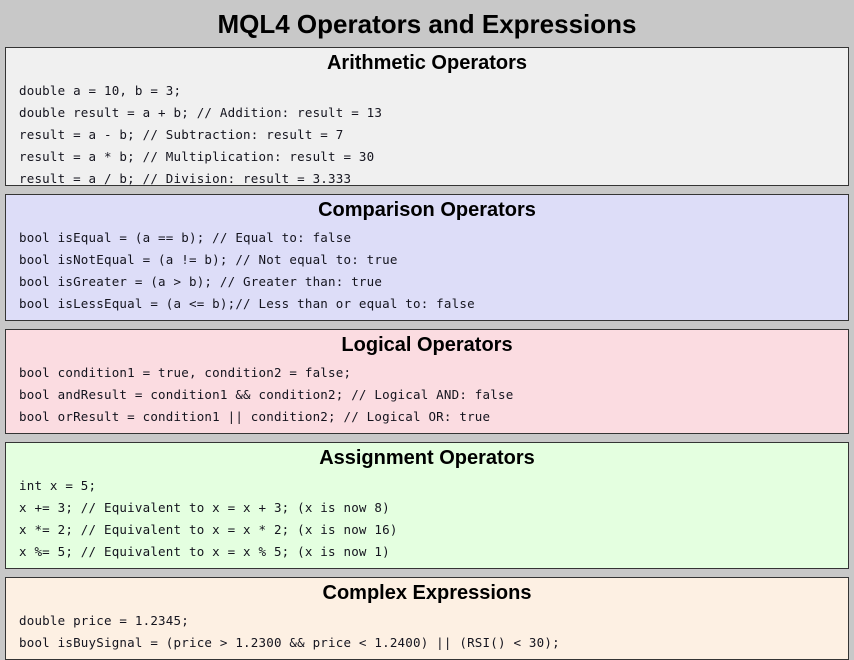 The height and width of the screenshot is (660, 854). Describe the element at coordinates (427, 63) in the screenshot. I see `section-title-arithmetic: Arithmetic Operators` at that location.